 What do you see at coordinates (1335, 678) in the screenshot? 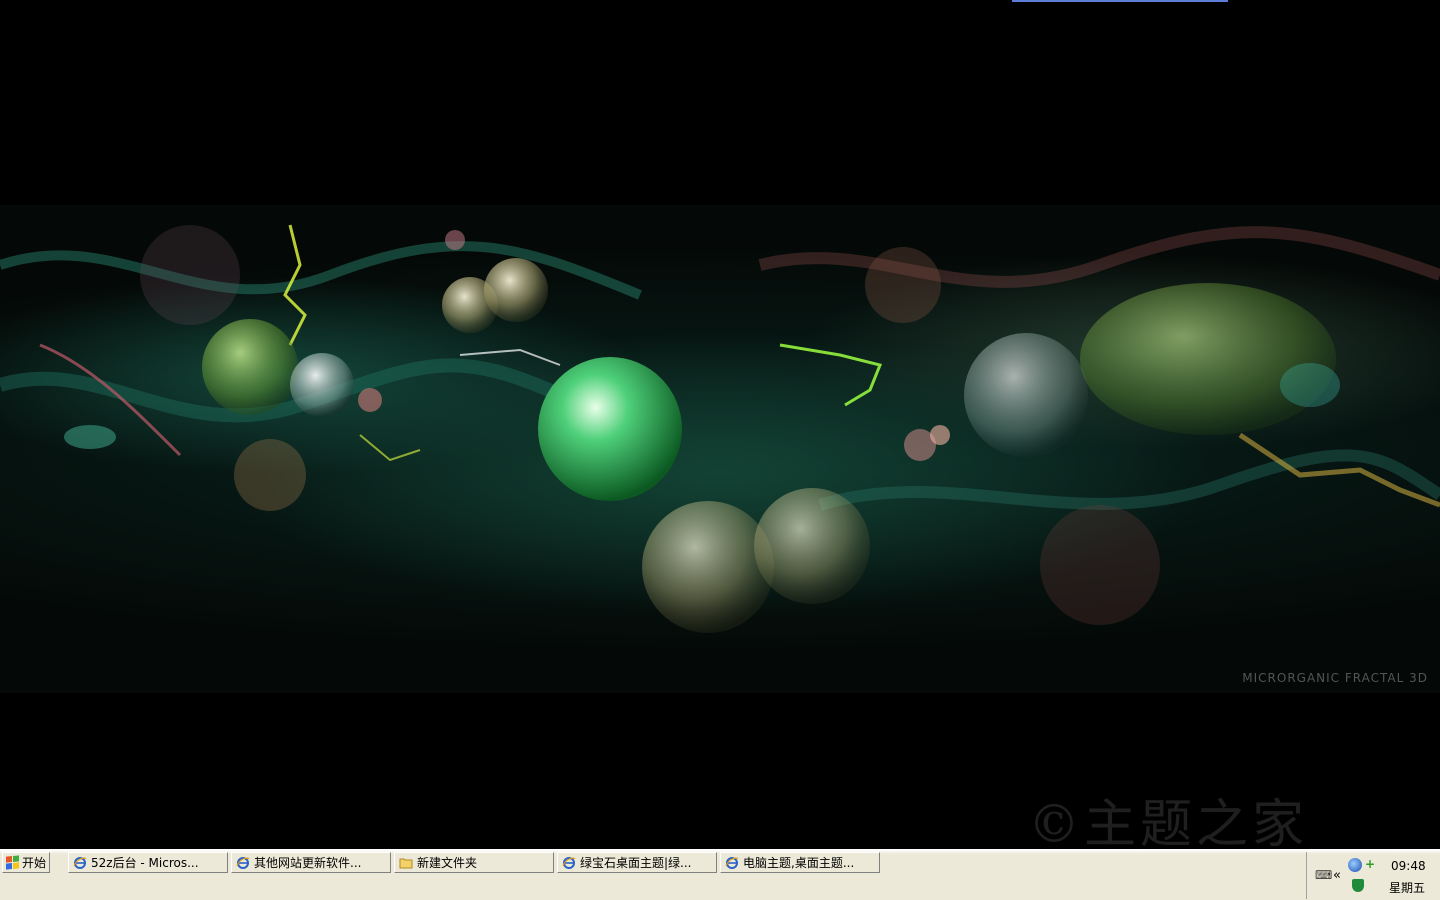
I see `wallpaper-caption: MICRORGANIC FRACTAL 3D` at bounding box center [1335, 678].